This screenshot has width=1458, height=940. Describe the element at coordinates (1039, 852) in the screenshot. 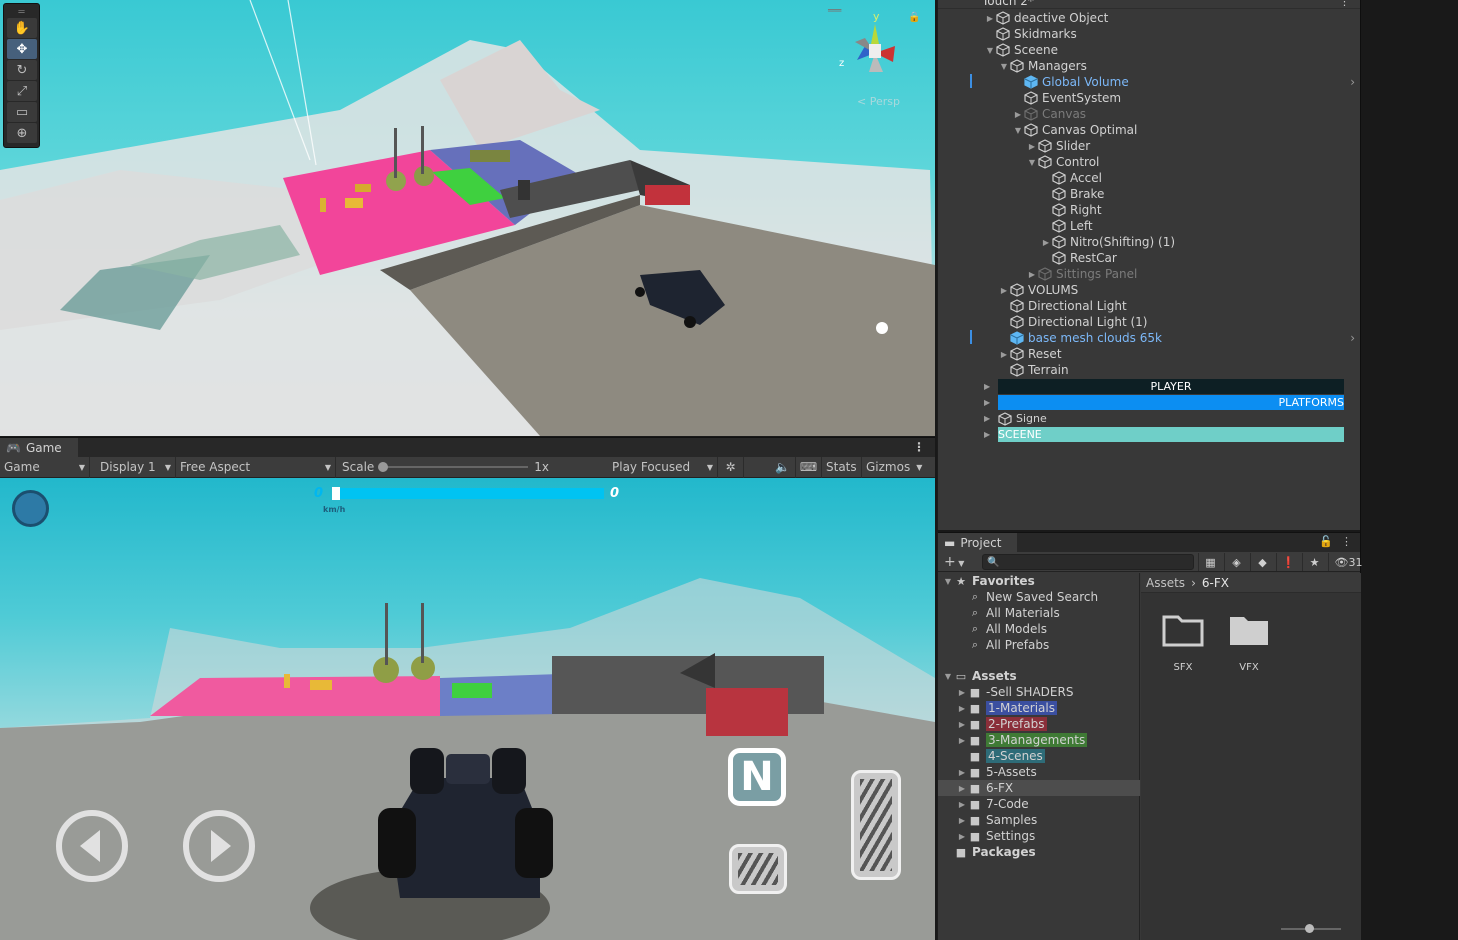

I see `project-tree-item: ■ Packages` at that location.